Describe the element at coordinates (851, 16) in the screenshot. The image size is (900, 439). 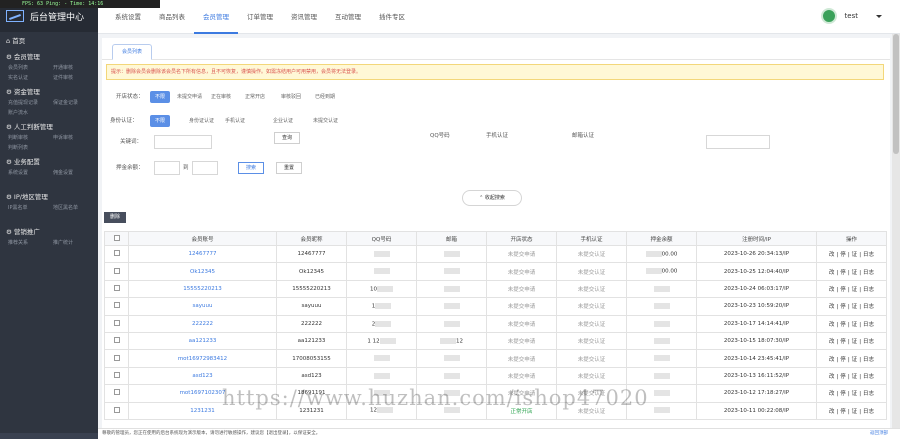
I see `user-menu: test` at that location.